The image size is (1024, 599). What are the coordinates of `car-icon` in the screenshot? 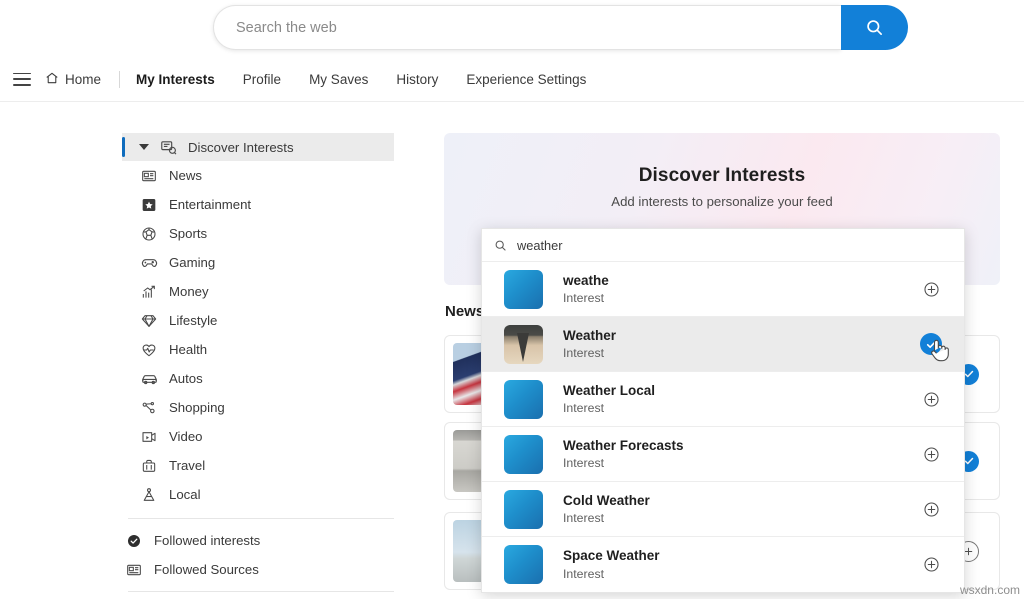 It's located at (149, 379).